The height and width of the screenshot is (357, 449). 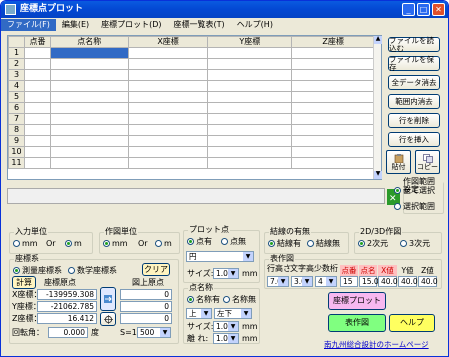 I want to click on row-height-select: 7.0, so click(x=278, y=281).